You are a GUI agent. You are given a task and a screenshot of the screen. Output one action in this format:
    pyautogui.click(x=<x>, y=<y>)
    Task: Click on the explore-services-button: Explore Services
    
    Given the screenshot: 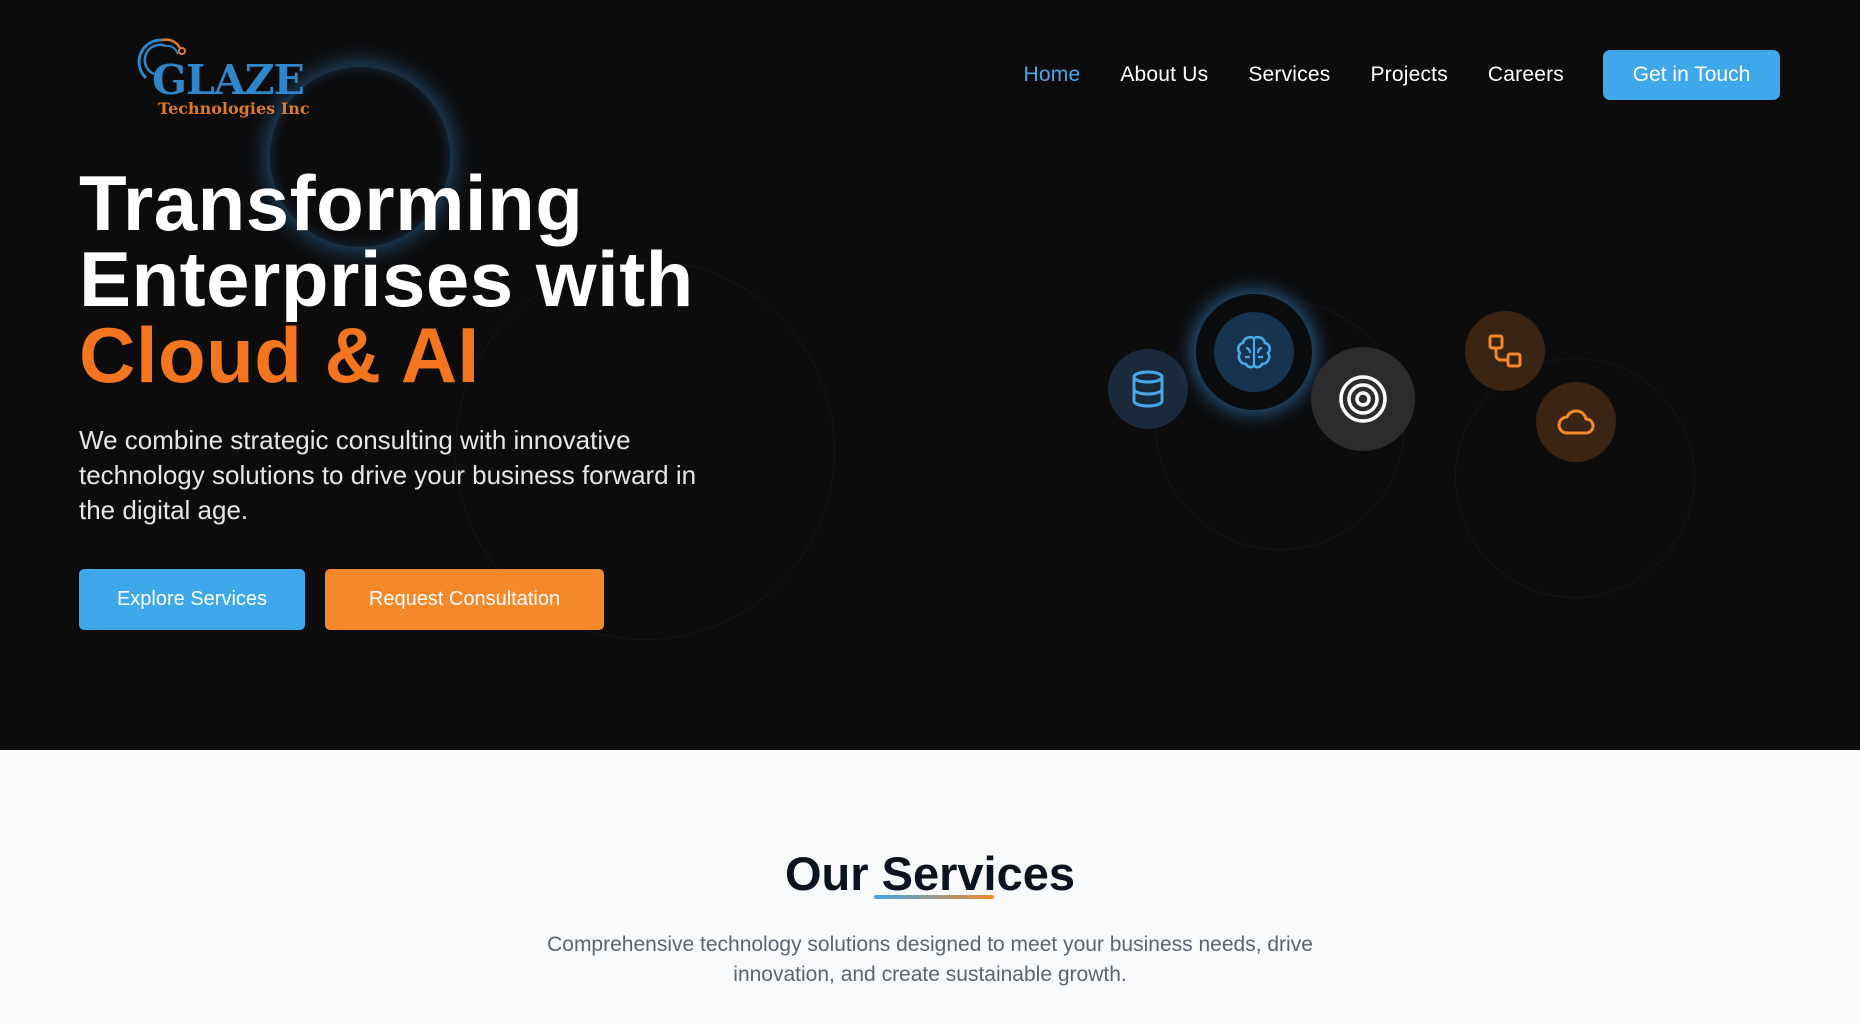 What is the action you would take?
    pyautogui.click(x=192, y=599)
    